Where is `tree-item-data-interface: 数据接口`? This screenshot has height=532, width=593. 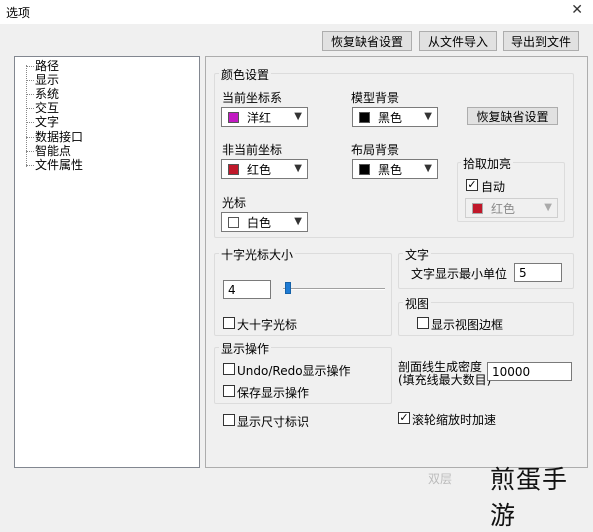
tree-item-data-interface: 数据接口 is located at coordinates (59, 137).